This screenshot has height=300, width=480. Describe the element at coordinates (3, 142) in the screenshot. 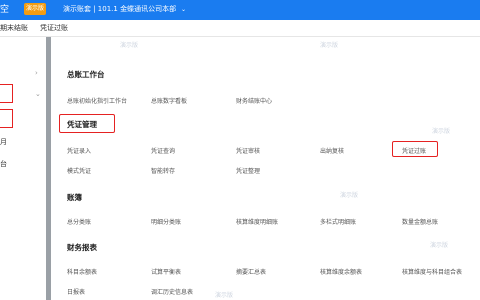

I see `sidebar-item-label: 月` at that location.